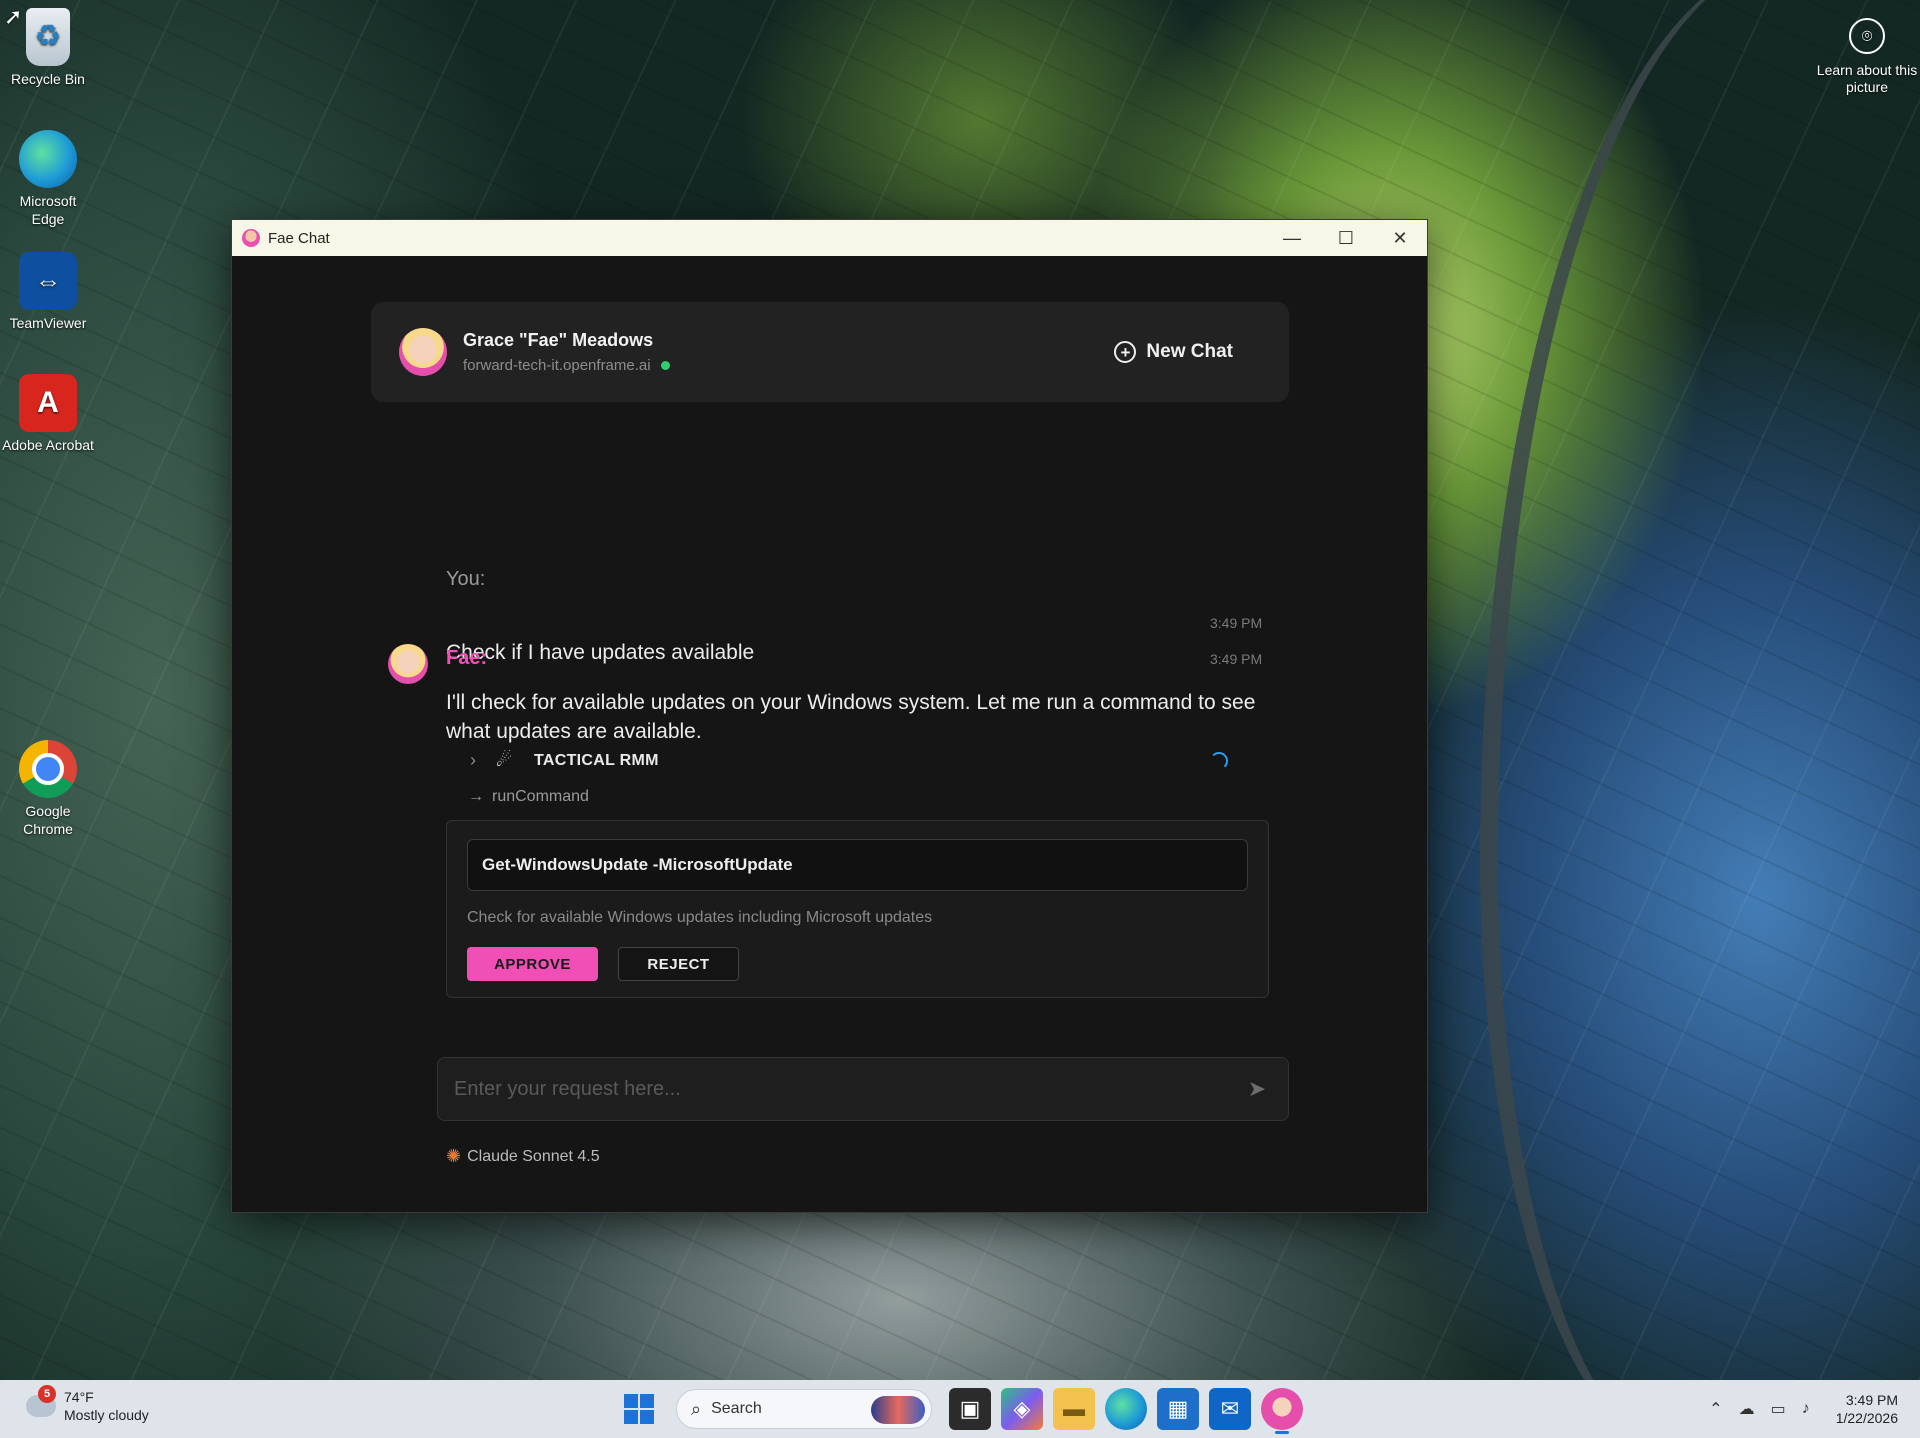 The height and width of the screenshot is (1438, 1920). I want to click on user-message-time: 3:49 PM, so click(1236, 623).